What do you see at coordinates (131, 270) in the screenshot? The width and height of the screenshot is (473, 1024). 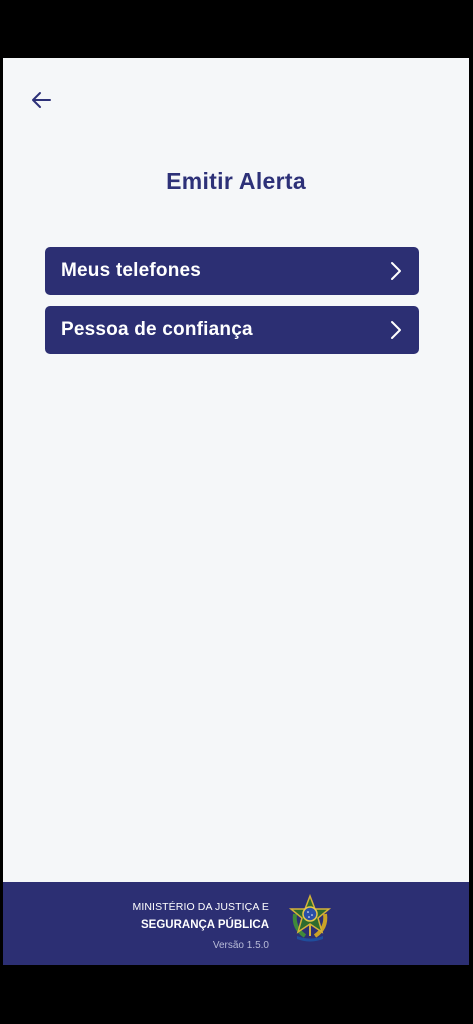 I see `menu-item-label: Meus telefones` at bounding box center [131, 270].